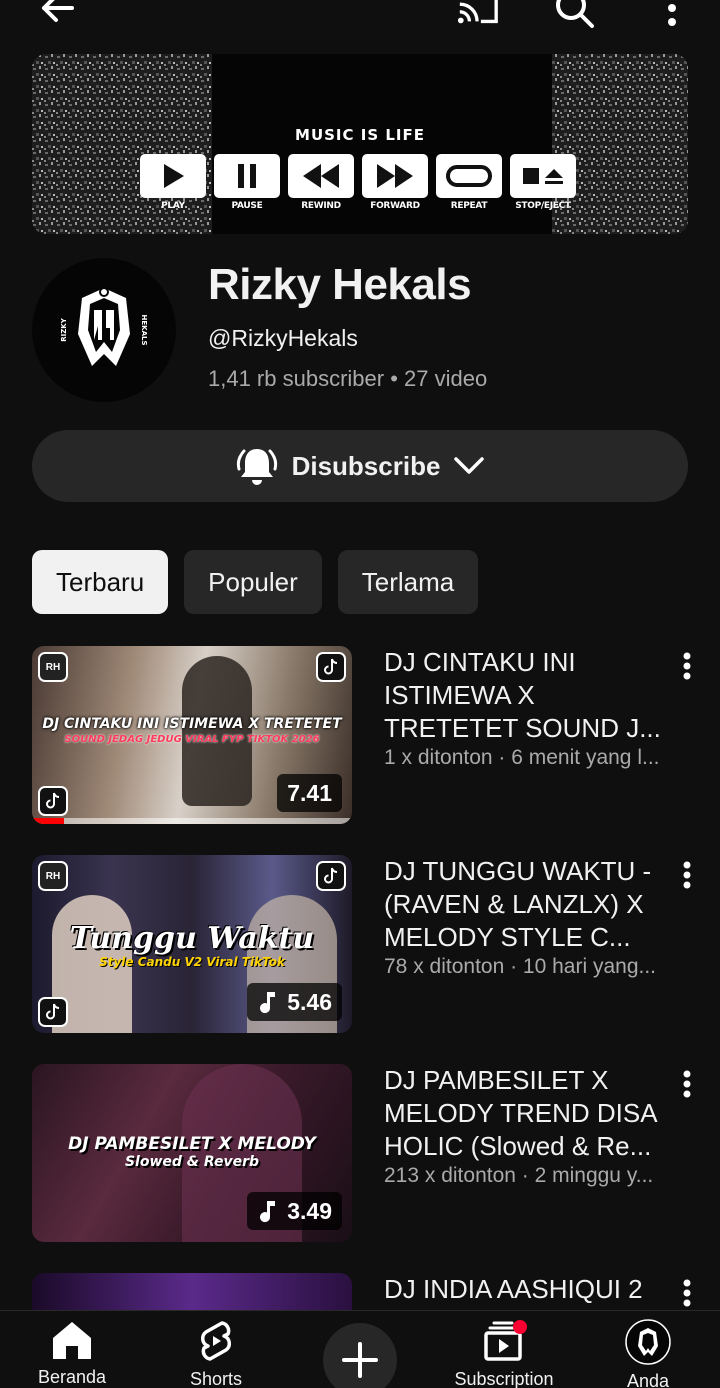  What do you see at coordinates (348, 378) in the screenshot?
I see `channel-stats: 1,41 rb subscriber • 27 video` at bounding box center [348, 378].